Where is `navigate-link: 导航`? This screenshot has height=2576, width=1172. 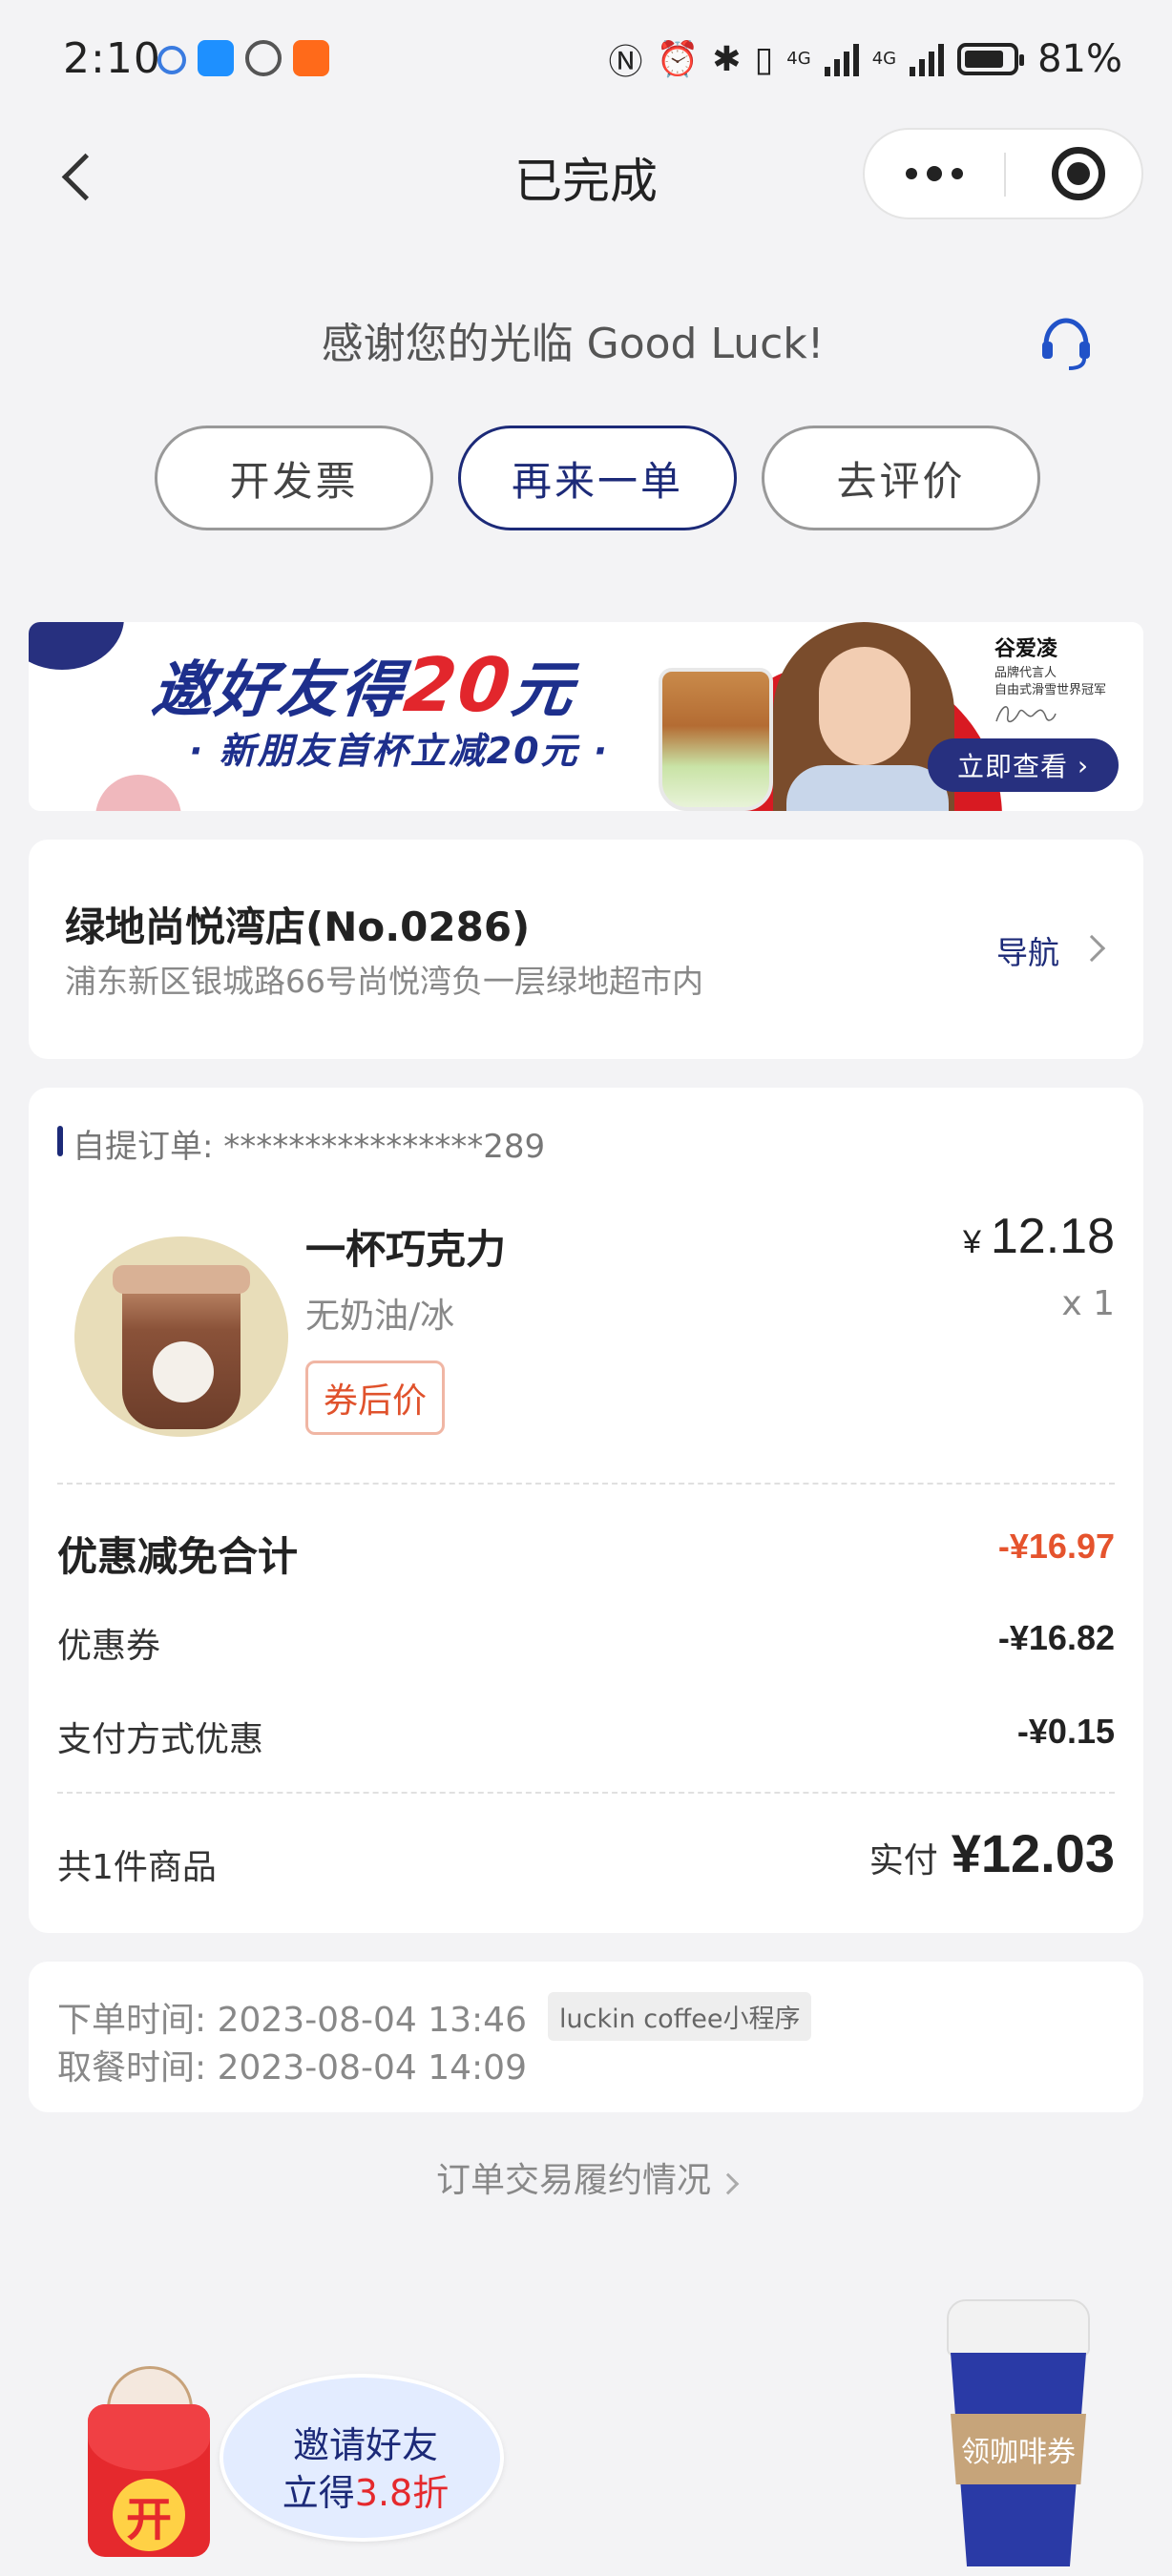
navigate-link: 导航 is located at coordinates (1027, 950).